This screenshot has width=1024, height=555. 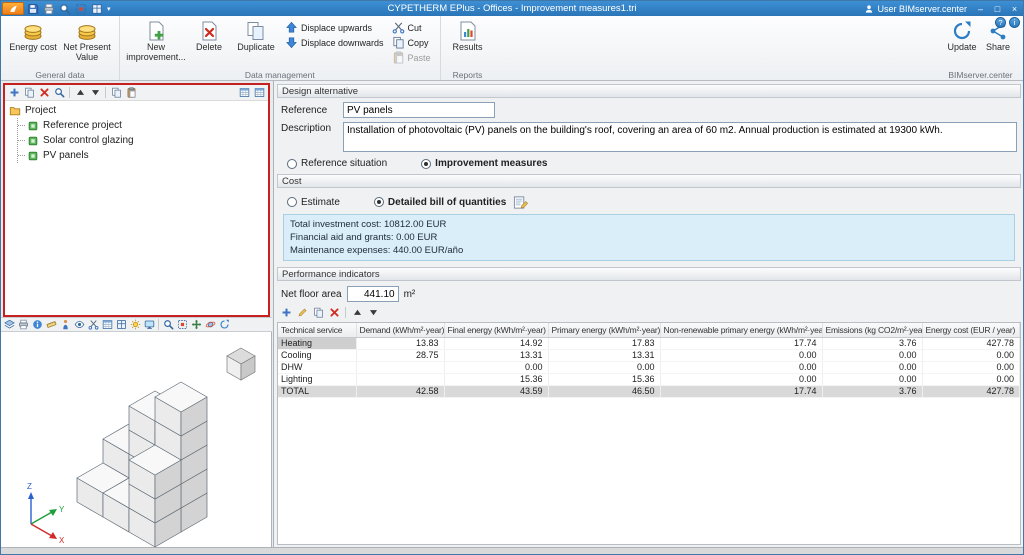 What do you see at coordinates (292, 163) in the screenshot?
I see `radio-dot` at bounding box center [292, 163].